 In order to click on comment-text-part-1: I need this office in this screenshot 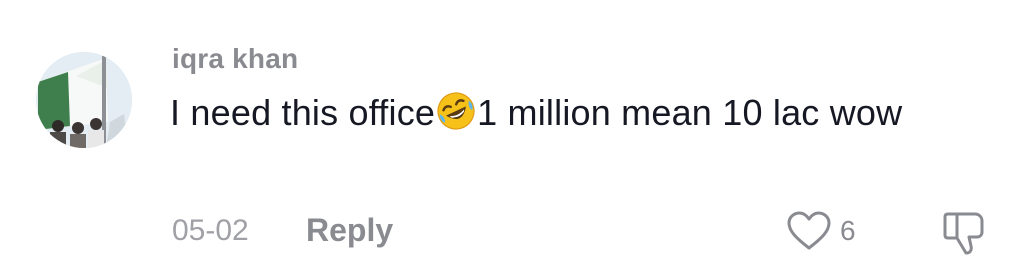, I will do `click(303, 112)`.